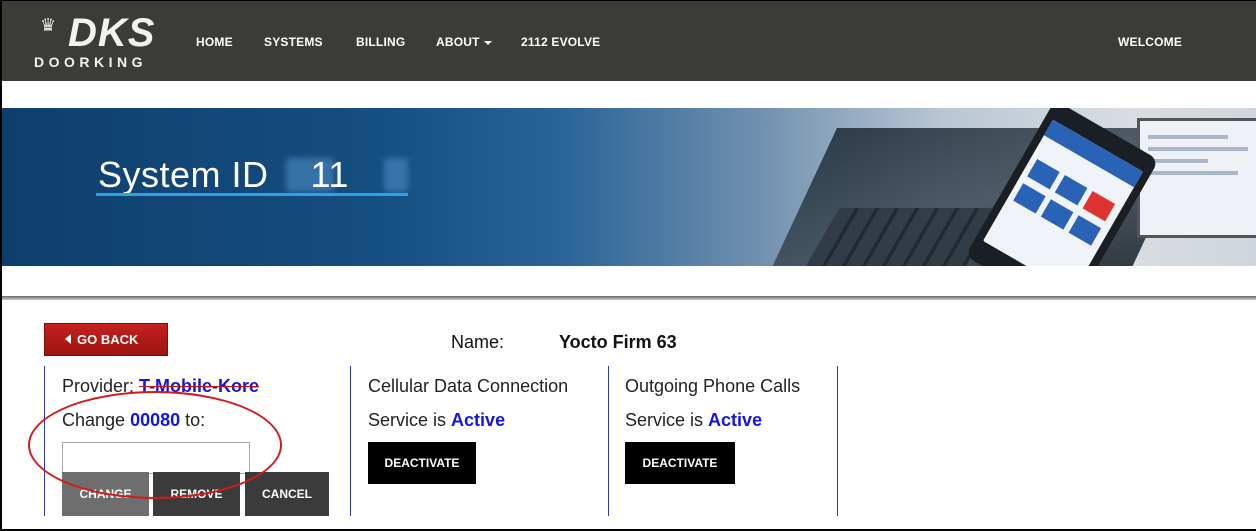 This screenshot has height=531, width=1256. What do you see at coordinates (68, 339) in the screenshot?
I see `caret-left-icon` at bounding box center [68, 339].